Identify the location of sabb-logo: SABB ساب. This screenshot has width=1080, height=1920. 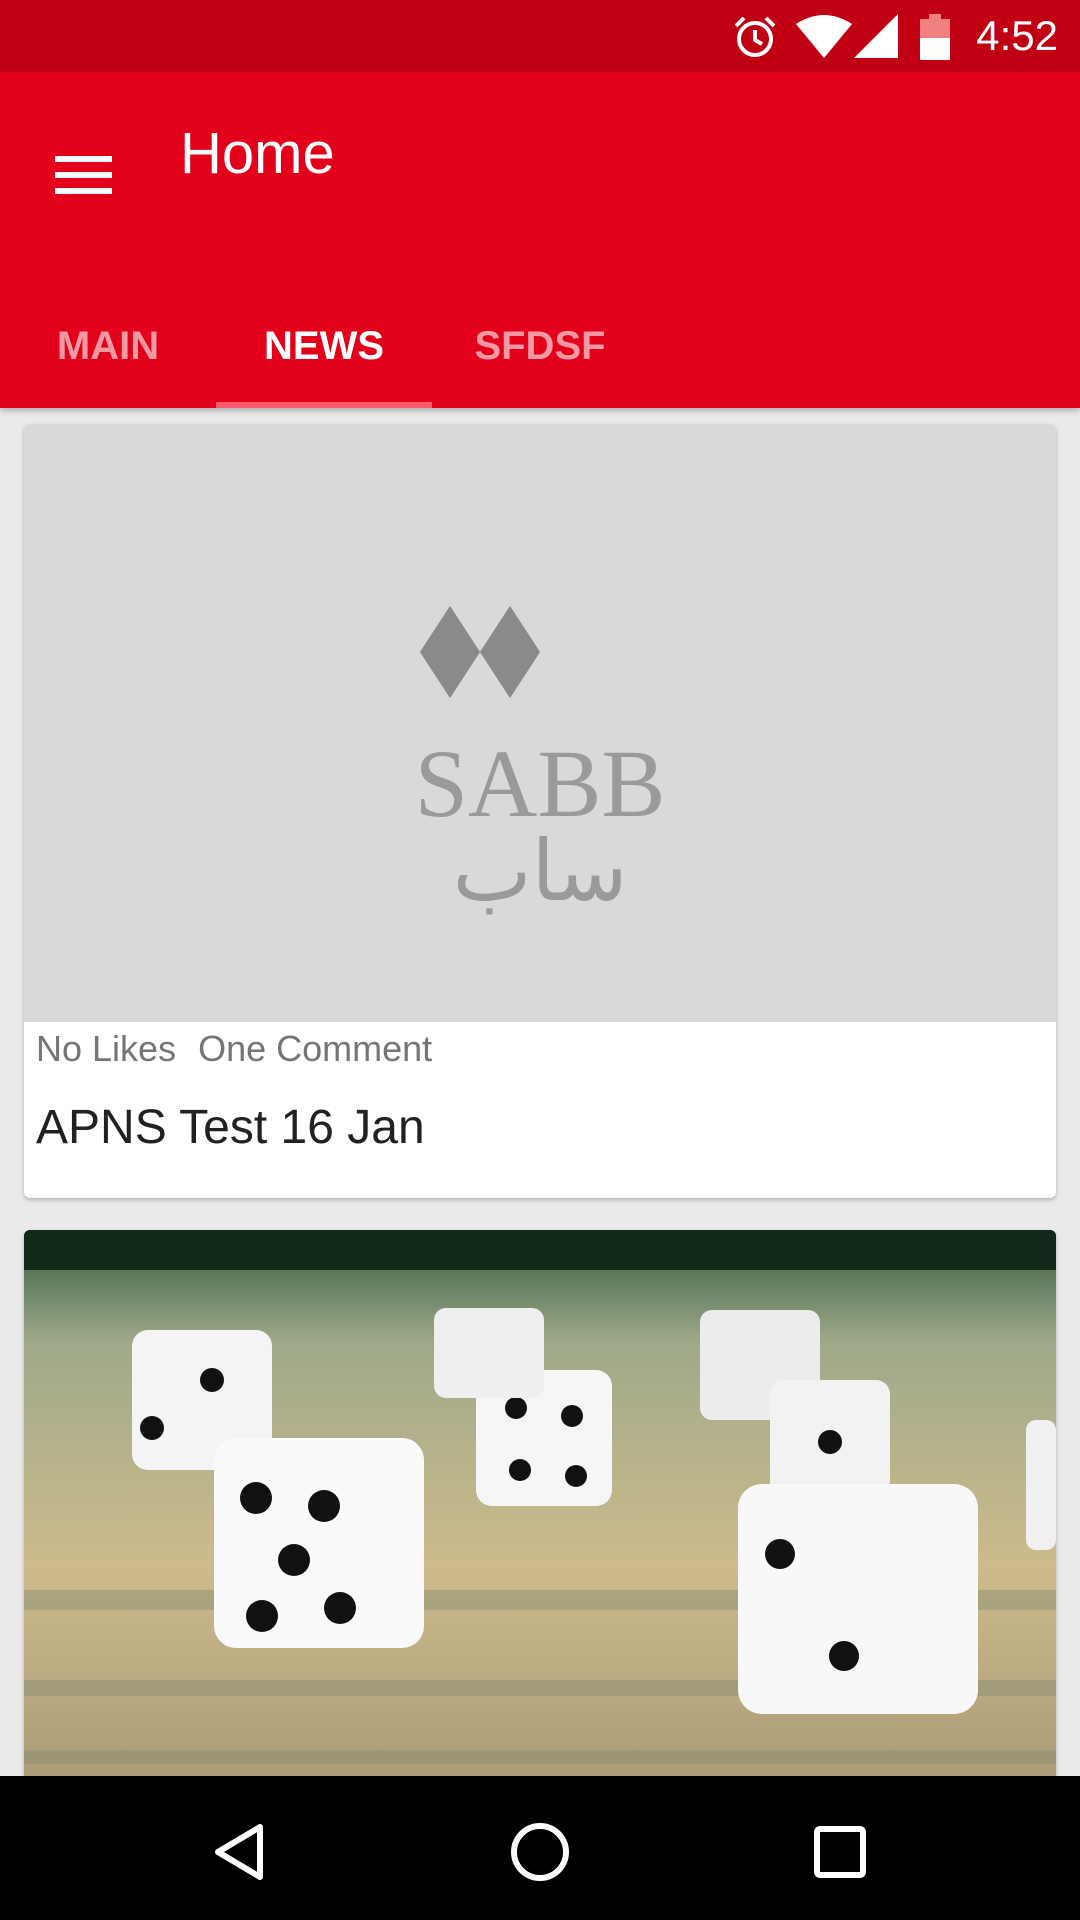
(540, 763).